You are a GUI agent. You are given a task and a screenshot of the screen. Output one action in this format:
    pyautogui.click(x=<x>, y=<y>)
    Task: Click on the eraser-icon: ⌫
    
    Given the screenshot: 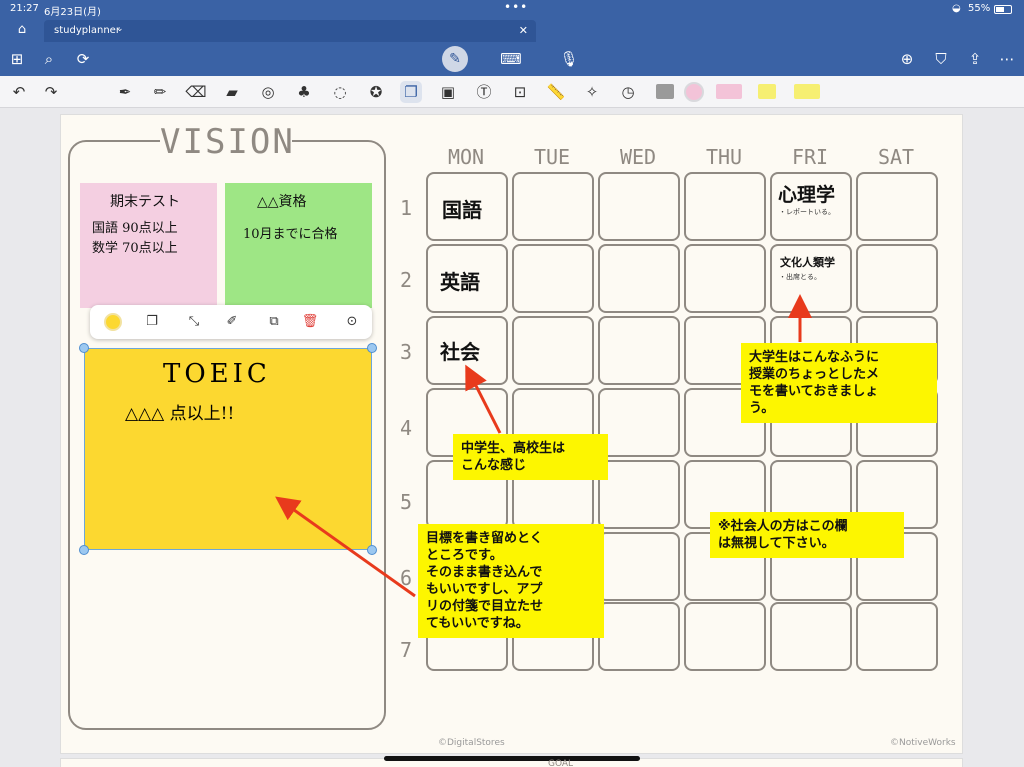 What is the action you would take?
    pyautogui.click(x=196, y=92)
    